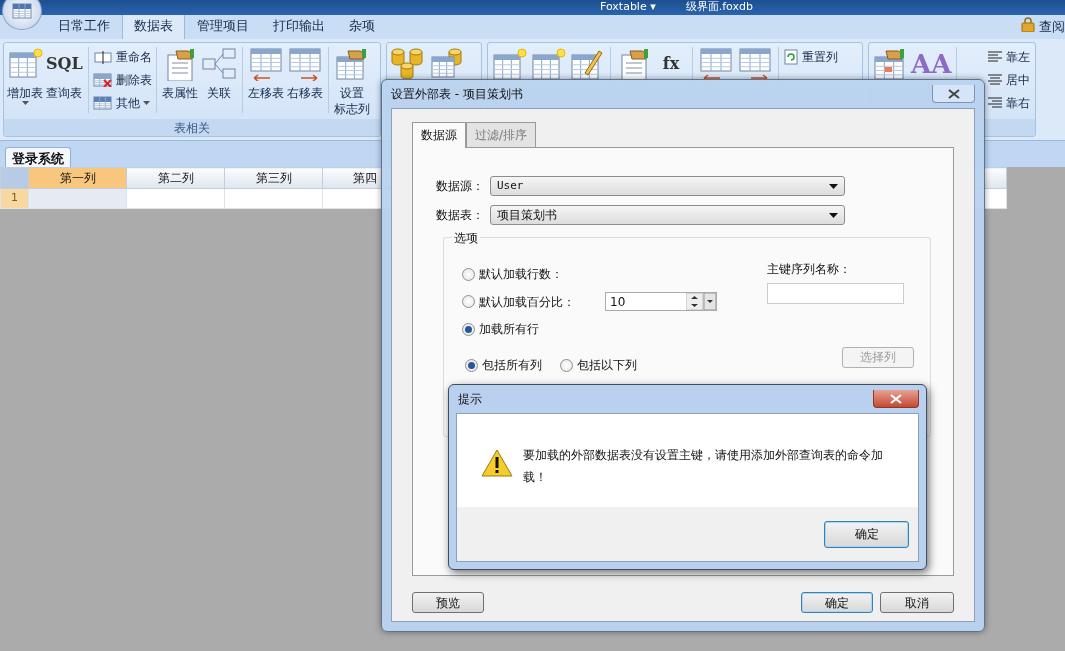 The width and height of the screenshot is (1065, 651). What do you see at coordinates (273, 178) in the screenshot?
I see `column-header: 第三列` at bounding box center [273, 178].